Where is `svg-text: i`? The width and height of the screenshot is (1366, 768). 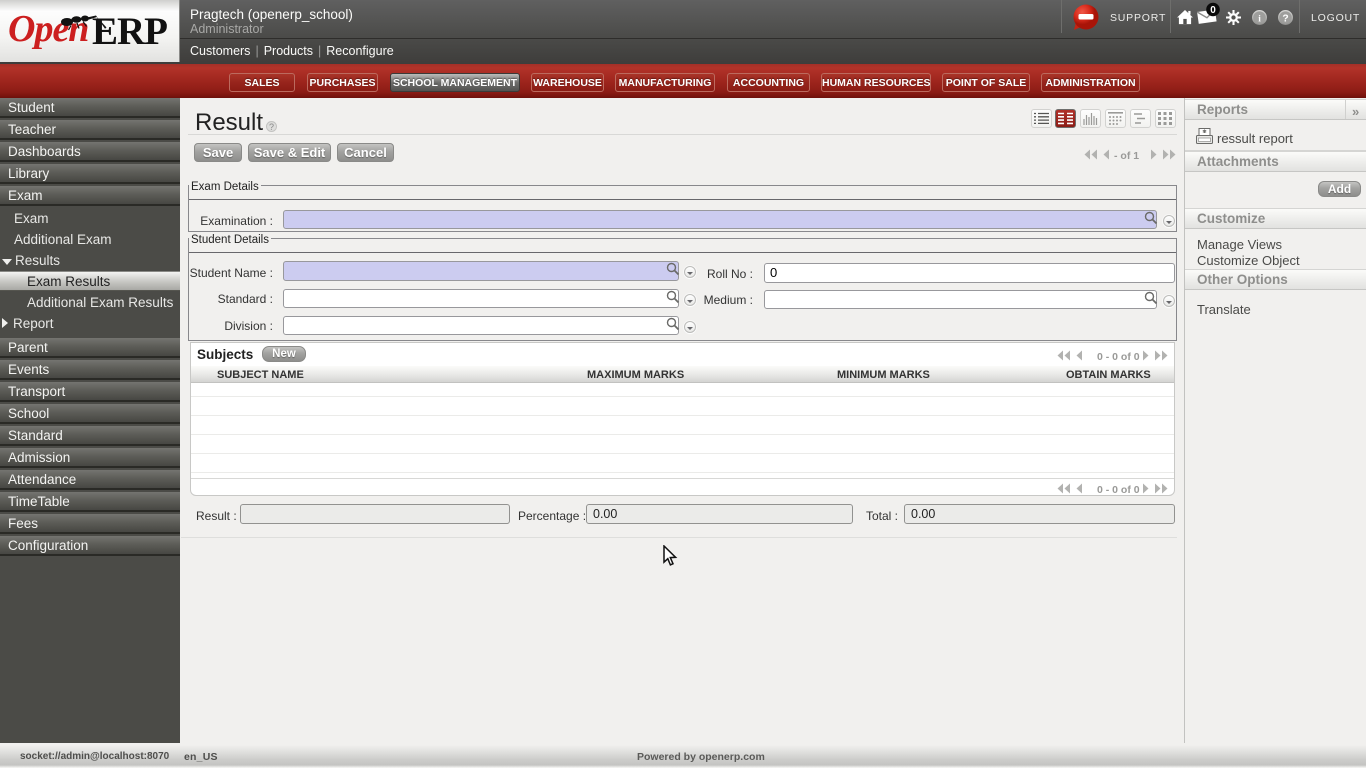 svg-text: i is located at coordinates (1259, 19).